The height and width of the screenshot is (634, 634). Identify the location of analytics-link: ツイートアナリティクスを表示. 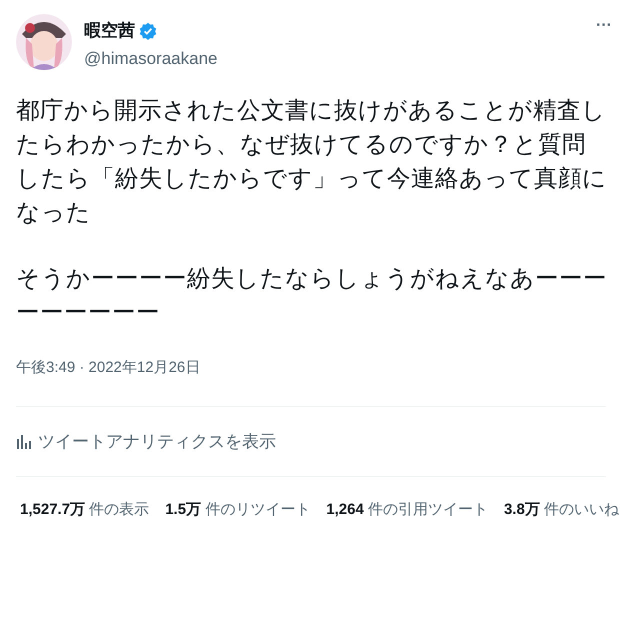
(157, 441).